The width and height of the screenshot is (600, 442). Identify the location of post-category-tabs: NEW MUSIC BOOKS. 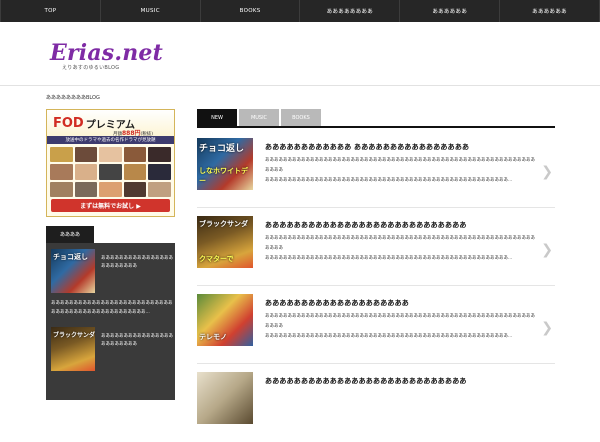
(260, 117).